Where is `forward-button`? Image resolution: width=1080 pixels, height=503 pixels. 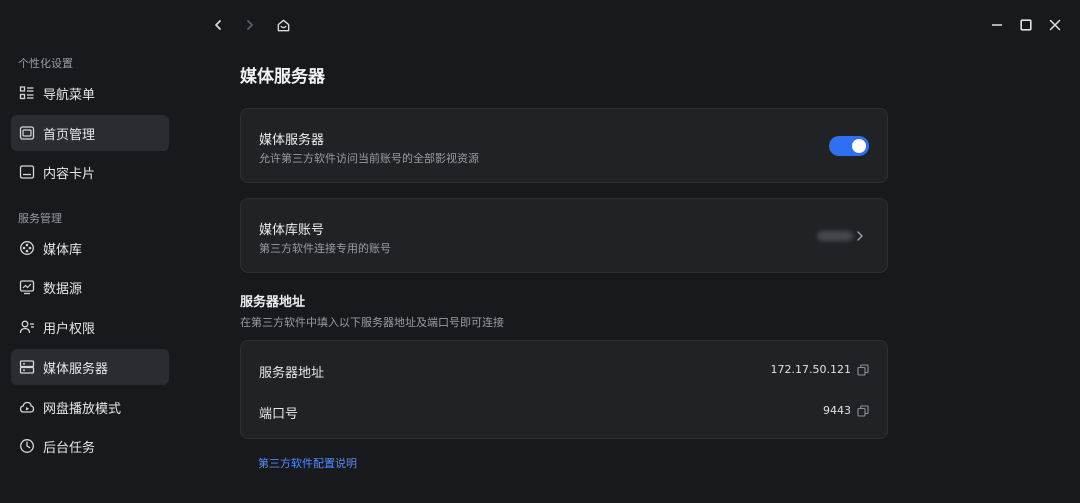
forward-button is located at coordinates (250, 25).